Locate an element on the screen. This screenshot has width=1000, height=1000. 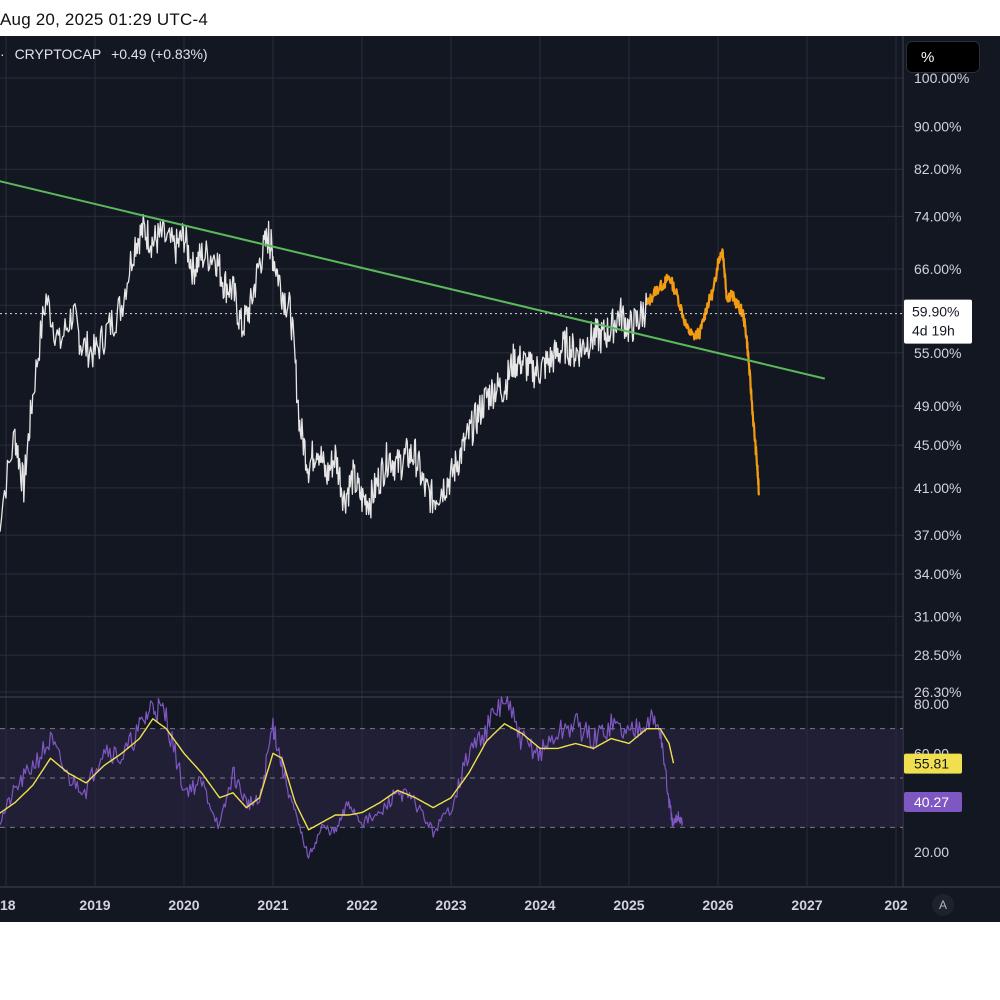
y-axis-tick-label: 74.00% is located at coordinates (937, 216).